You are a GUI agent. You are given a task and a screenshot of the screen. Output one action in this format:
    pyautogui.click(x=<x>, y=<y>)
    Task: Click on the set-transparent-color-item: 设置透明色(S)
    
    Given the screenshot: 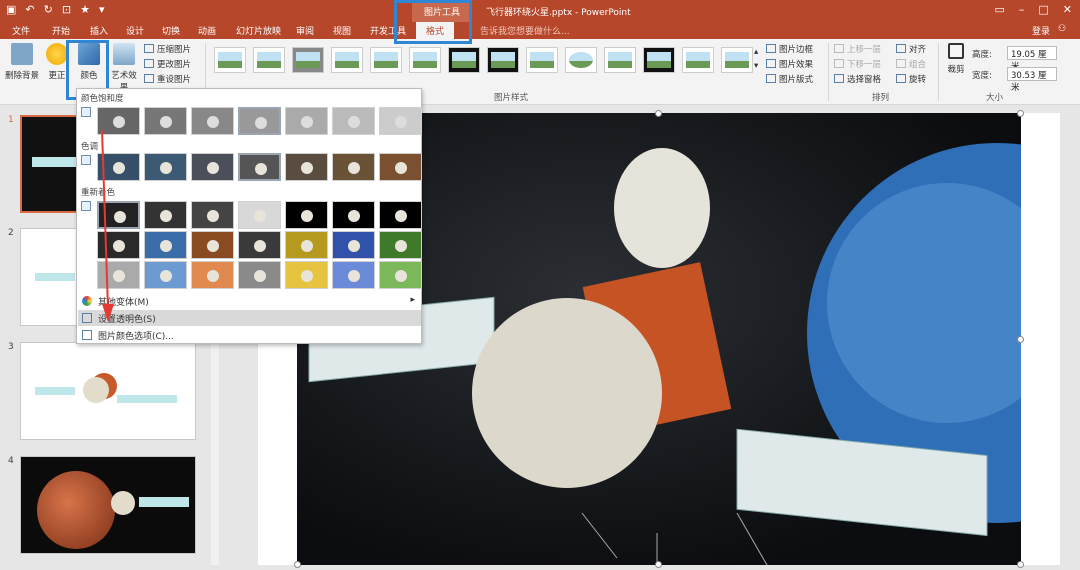 What is the action you would take?
    pyautogui.click(x=249, y=318)
    